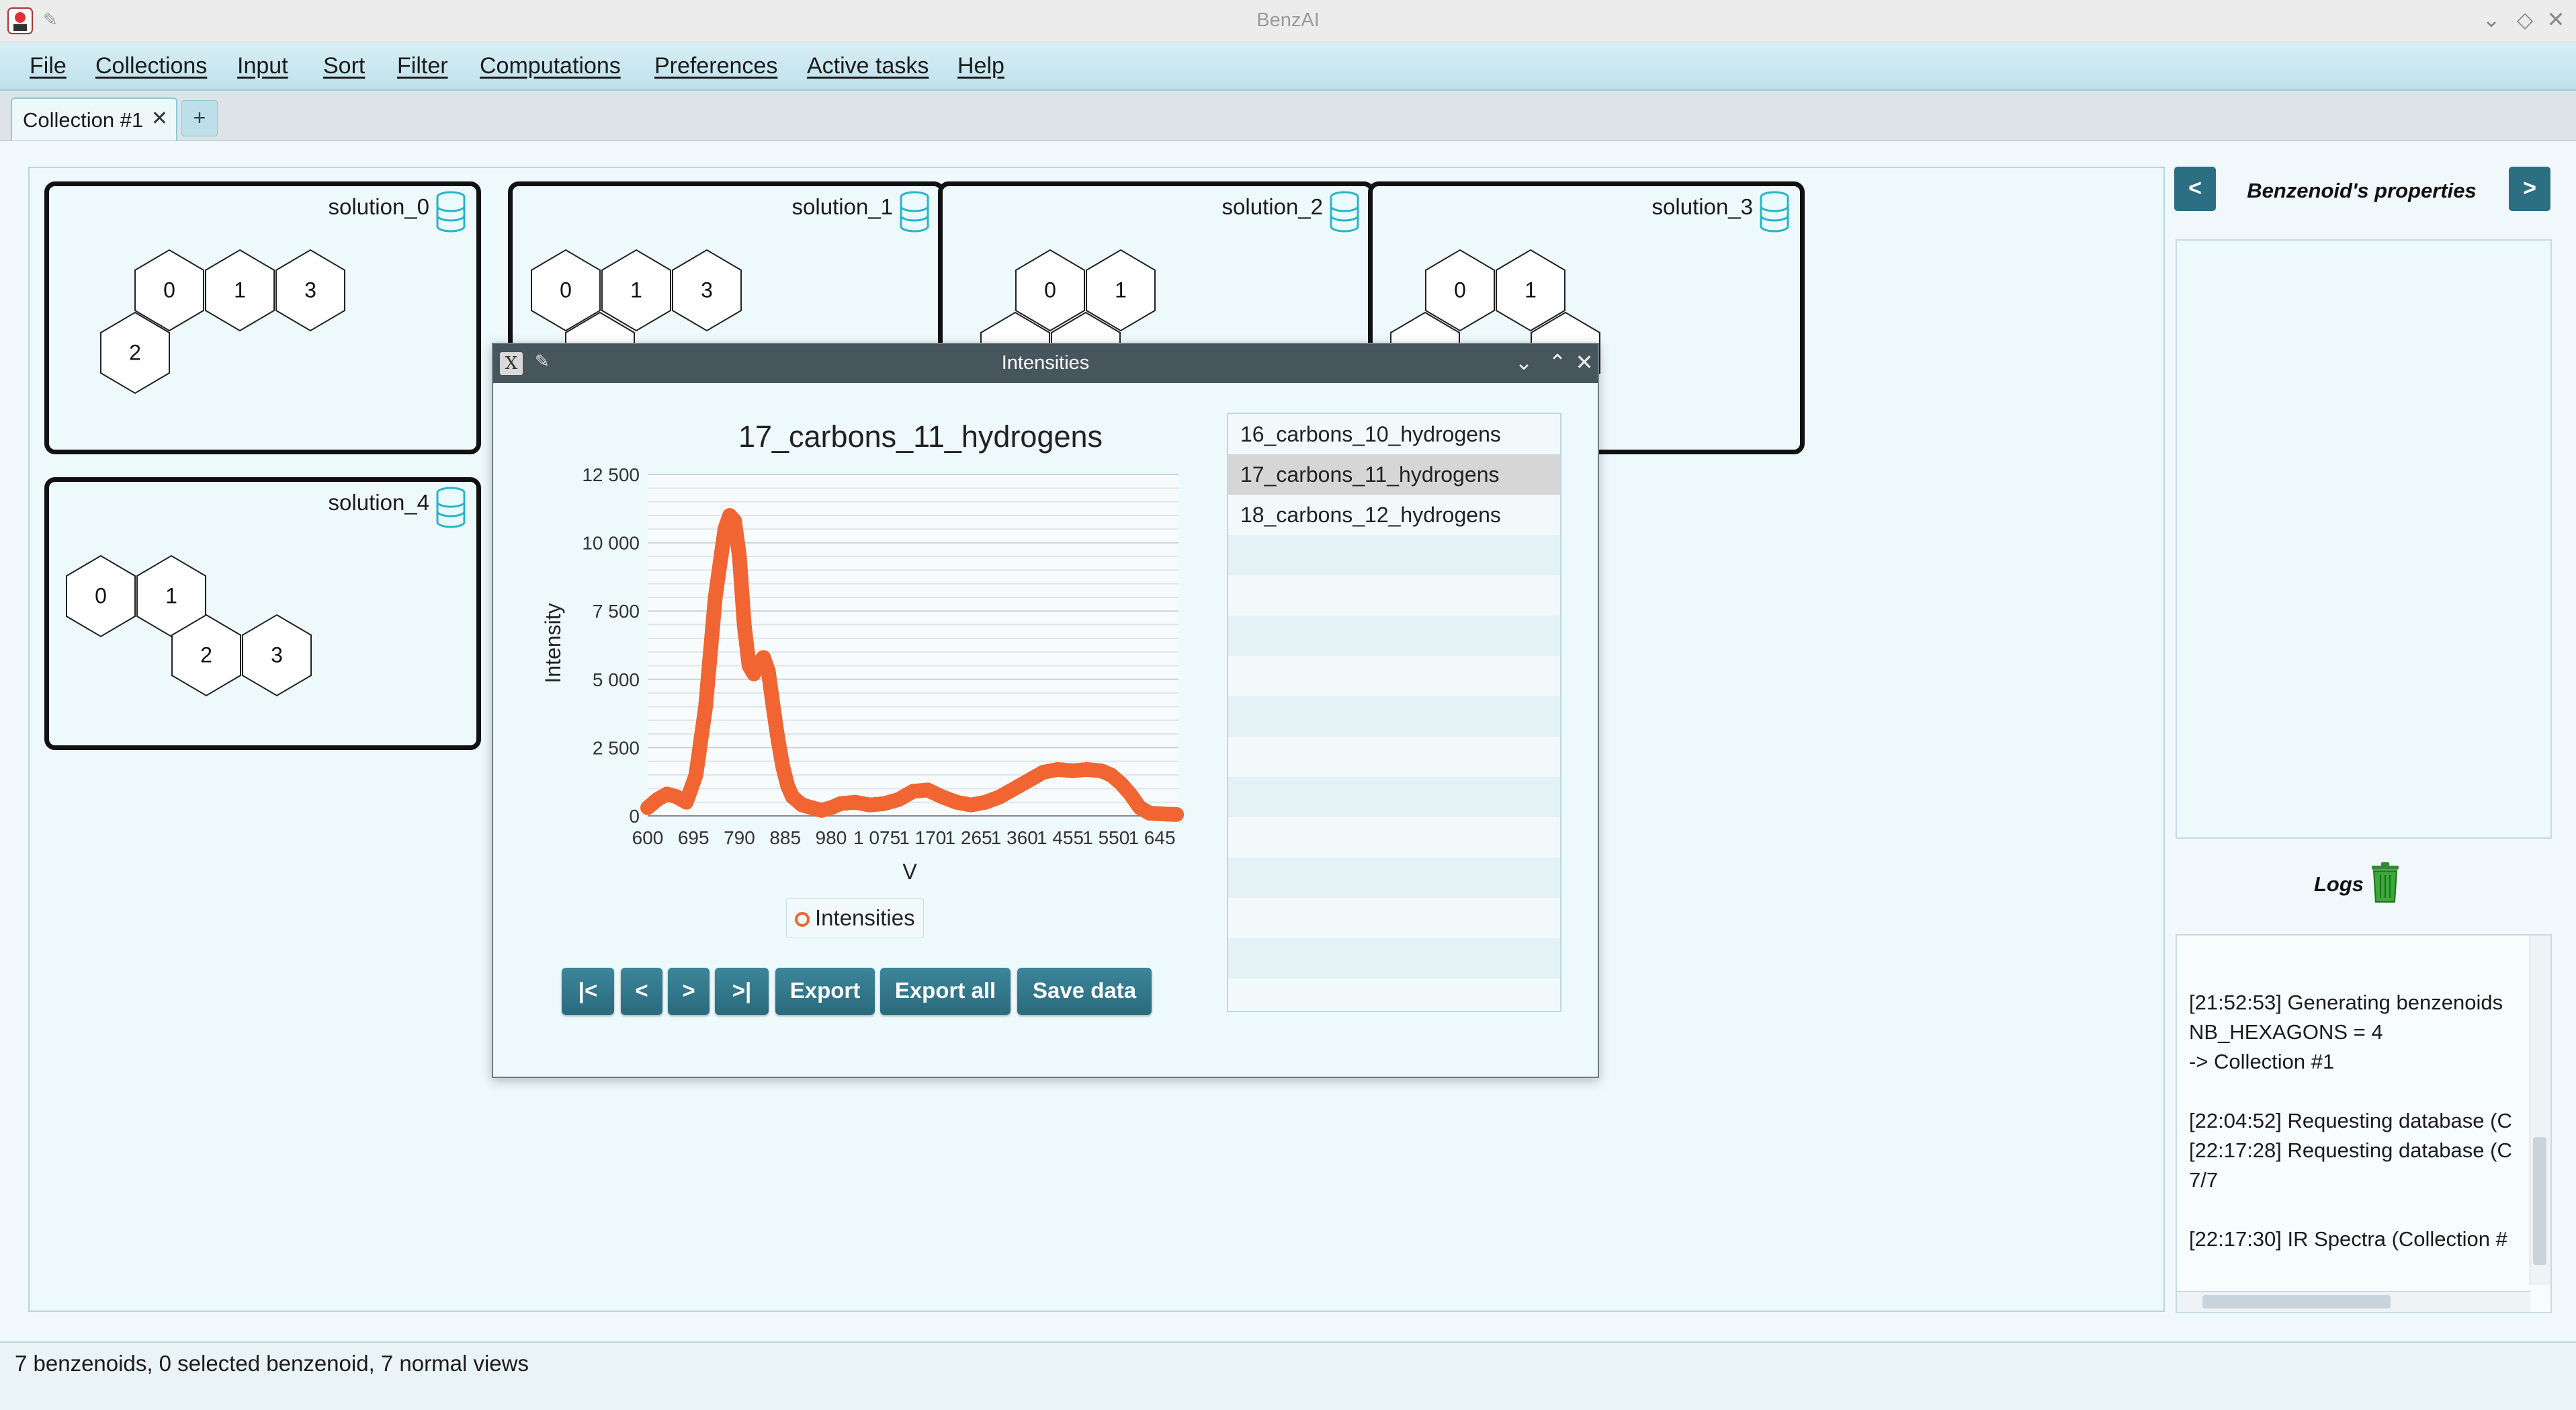 The height and width of the screenshot is (1410, 2576). What do you see at coordinates (550, 66) in the screenshot?
I see `menu-computations: Computations` at bounding box center [550, 66].